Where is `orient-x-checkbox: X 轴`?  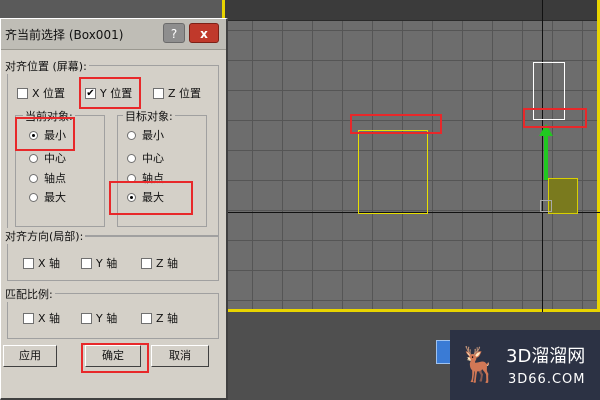
orient-x-checkbox: X 轴 is located at coordinates (41, 263).